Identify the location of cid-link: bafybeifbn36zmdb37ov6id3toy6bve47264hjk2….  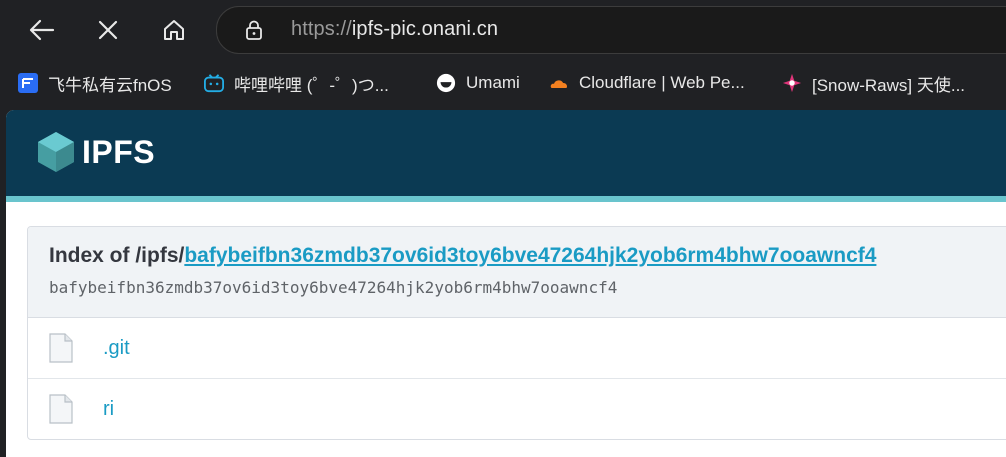
(530, 255).